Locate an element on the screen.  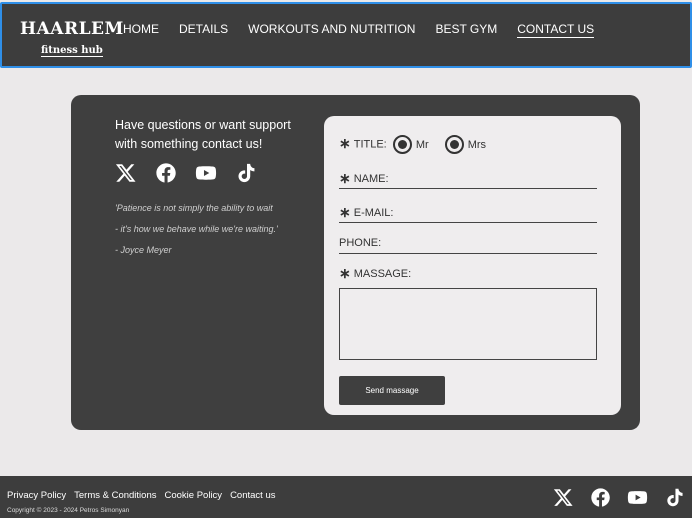
copyright: Copyright © 2023 - 2024 Petros Simonyan is located at coordinates (68, 510).